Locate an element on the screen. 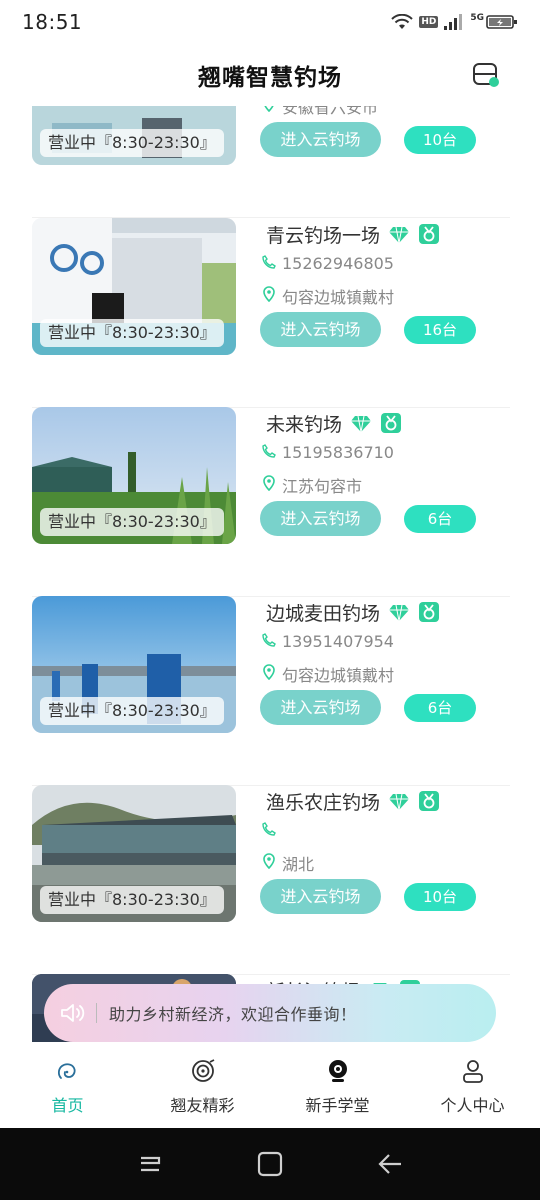  camera-icon is located at coordinates (337, 1071).